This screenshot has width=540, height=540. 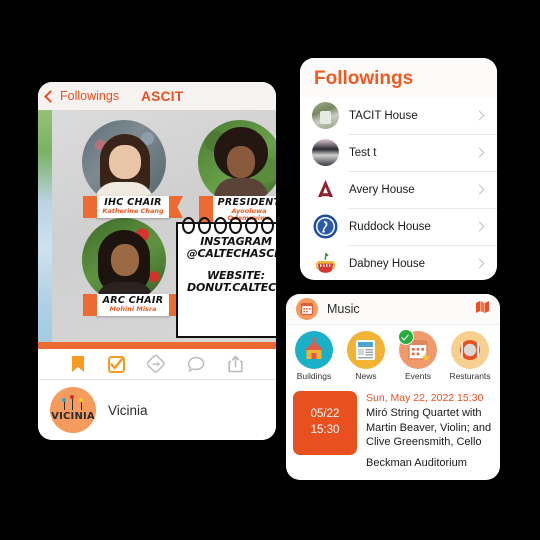 I want to click on vicinia-wordmark: VICINIA, so click(x=73, y=416).